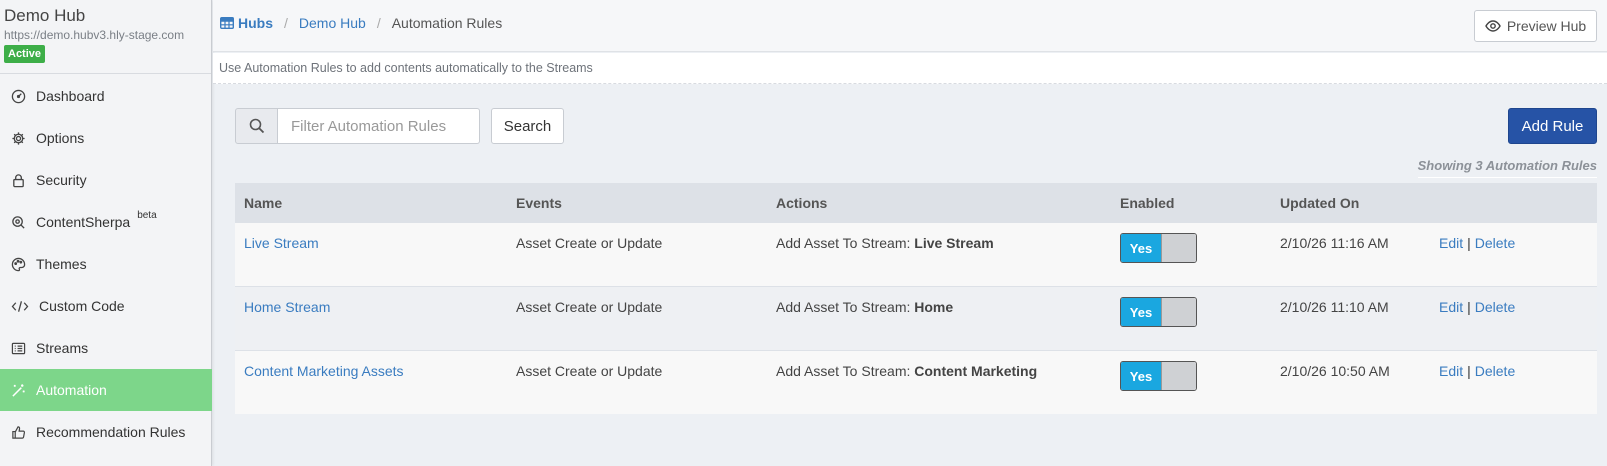 The width and height of the screenshot is (1607, 466). What do you see at coordinates (255, 23) in the screenshot?
I see `breadcrumb-hubs-label: Hubs` at bounding box center [255, 23].